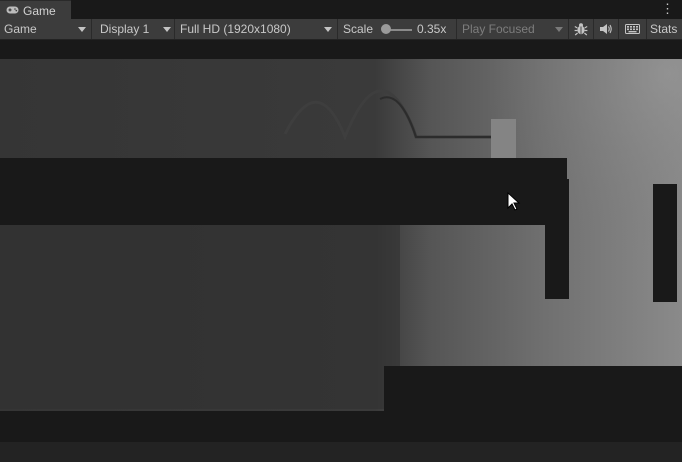 The height and width of the screenshot is (462, 682). I want to click on view-mode-label: Game, so click(20, 29).